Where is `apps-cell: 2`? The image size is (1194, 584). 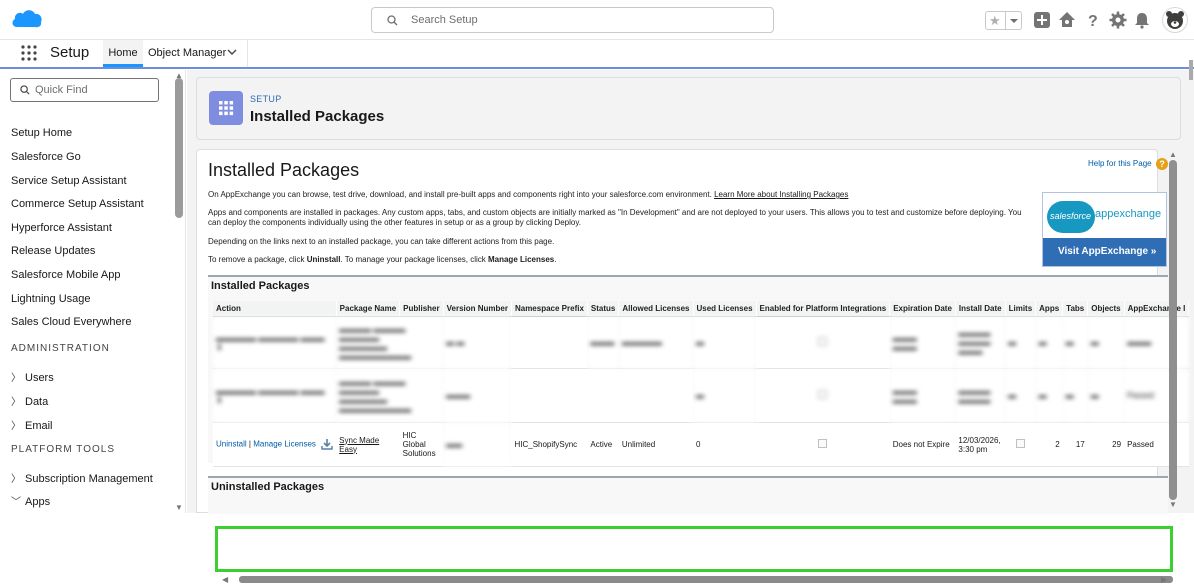 apps-cell: 2 is located at coordinates (1049, 444).